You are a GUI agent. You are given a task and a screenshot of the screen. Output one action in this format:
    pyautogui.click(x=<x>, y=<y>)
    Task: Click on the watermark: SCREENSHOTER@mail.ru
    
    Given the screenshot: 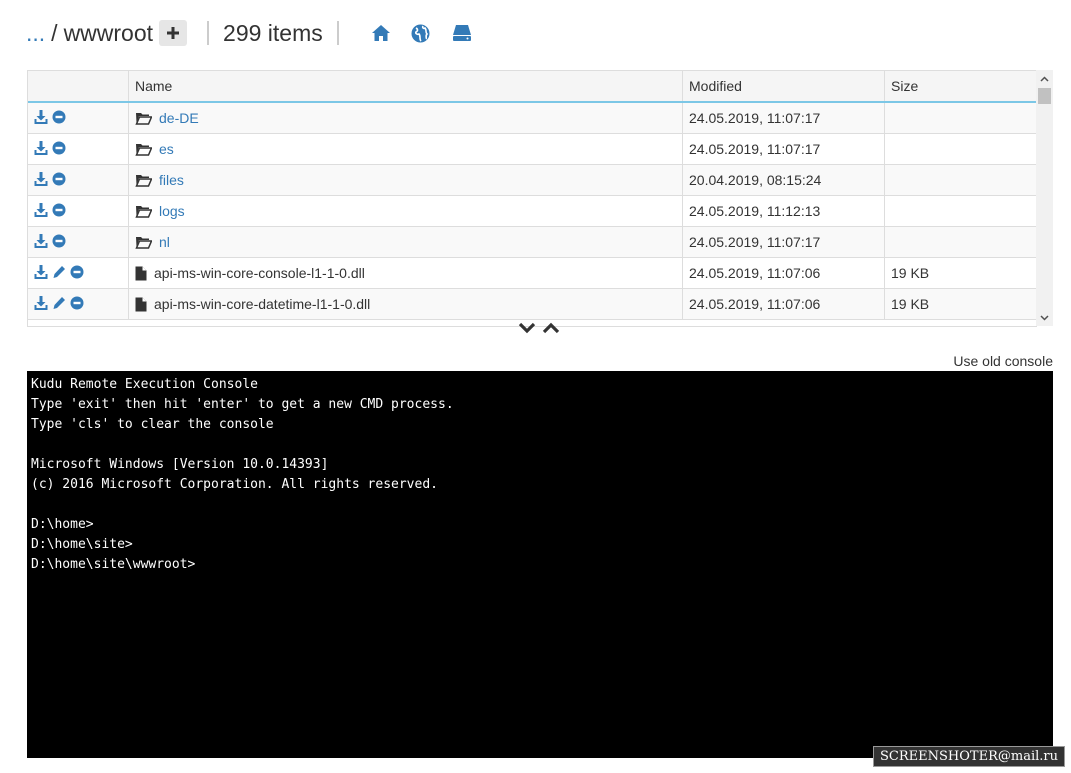 What is the action you would take?
    pyautogui.click(x=969, y=756)
    